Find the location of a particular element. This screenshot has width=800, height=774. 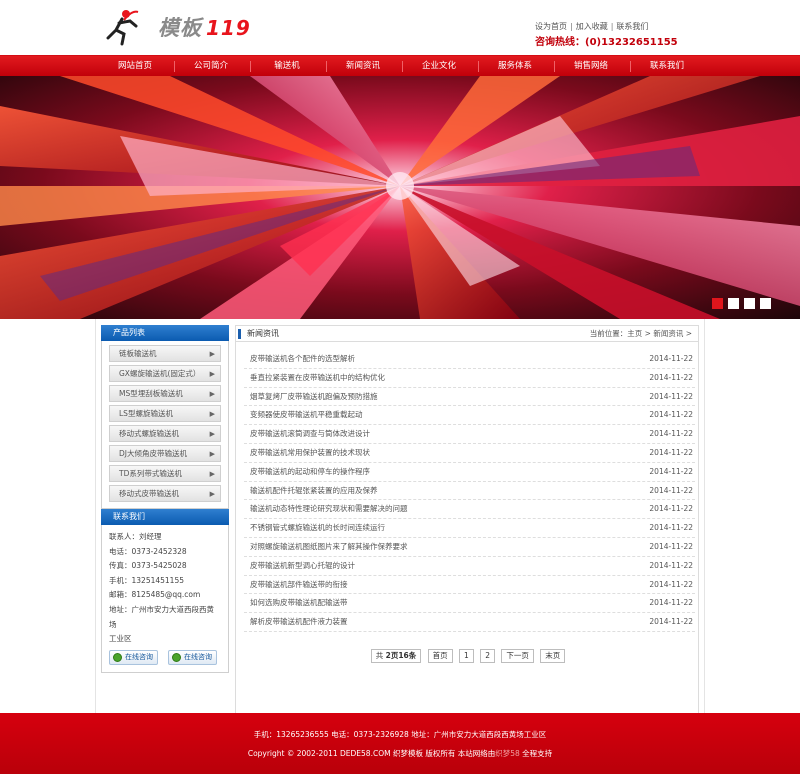

news-title-link: 皮带输送机部件输送带的衔接 is located at coordinates (299, 585).